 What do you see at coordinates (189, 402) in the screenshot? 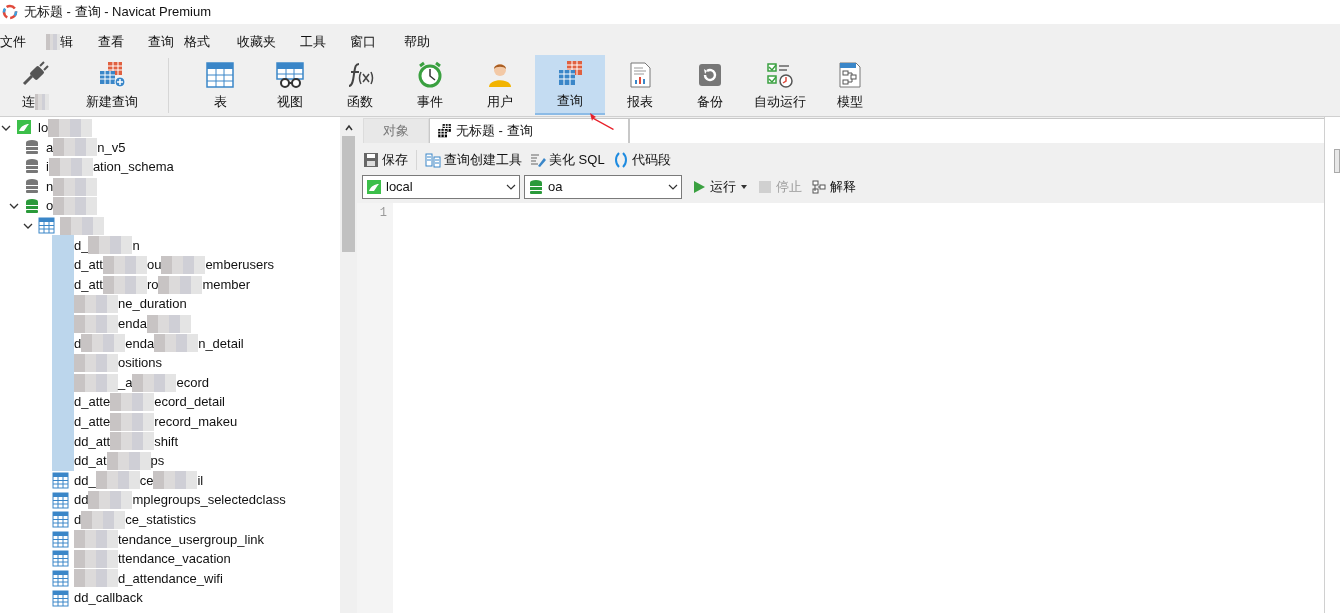
I see `tree-item-label: ecord_detail` at bounding box center [189, 402].